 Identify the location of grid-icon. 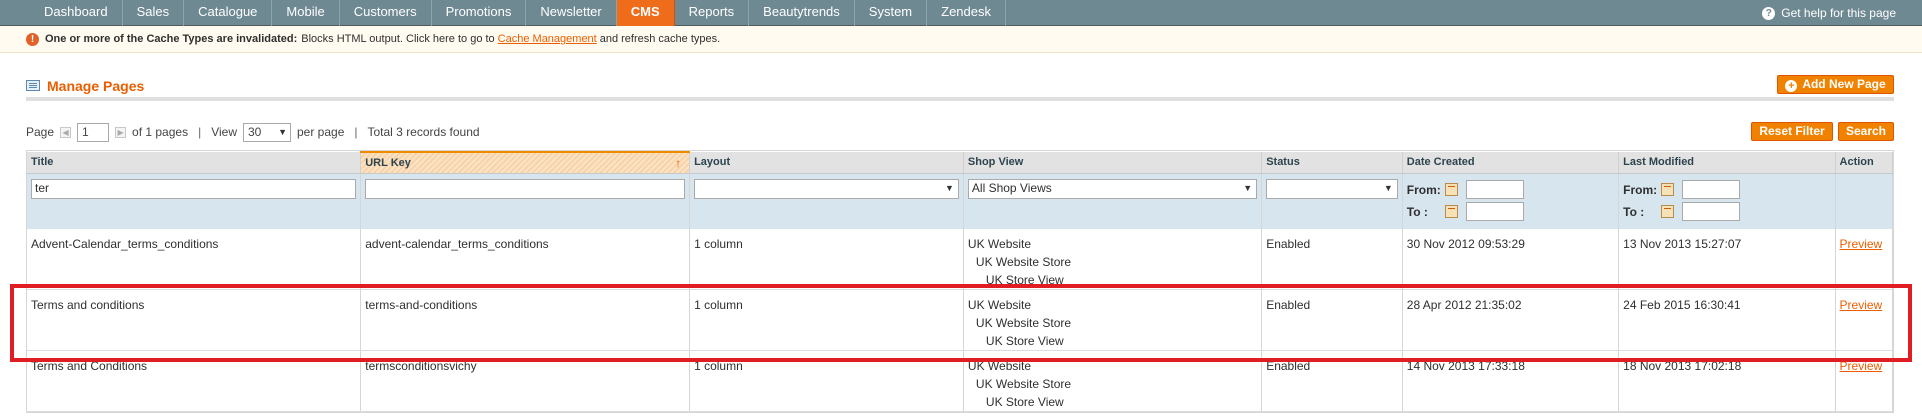
(33, 85).